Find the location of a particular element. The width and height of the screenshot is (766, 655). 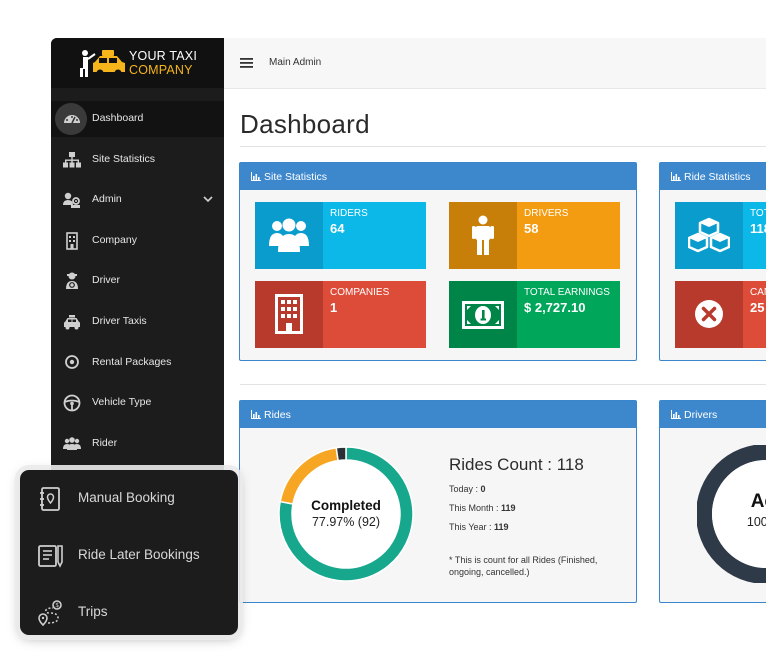

panel-title: Site Statistics is located at coordinates (296, 177).